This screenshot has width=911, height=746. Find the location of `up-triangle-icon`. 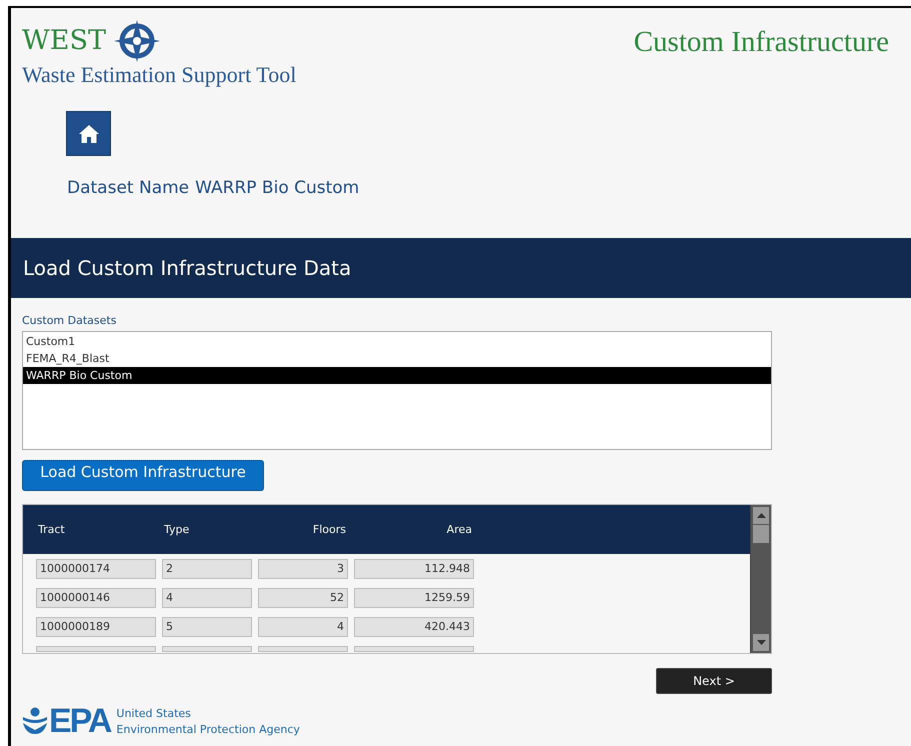

up-triangle-icon is located at coordinates (761, 515).